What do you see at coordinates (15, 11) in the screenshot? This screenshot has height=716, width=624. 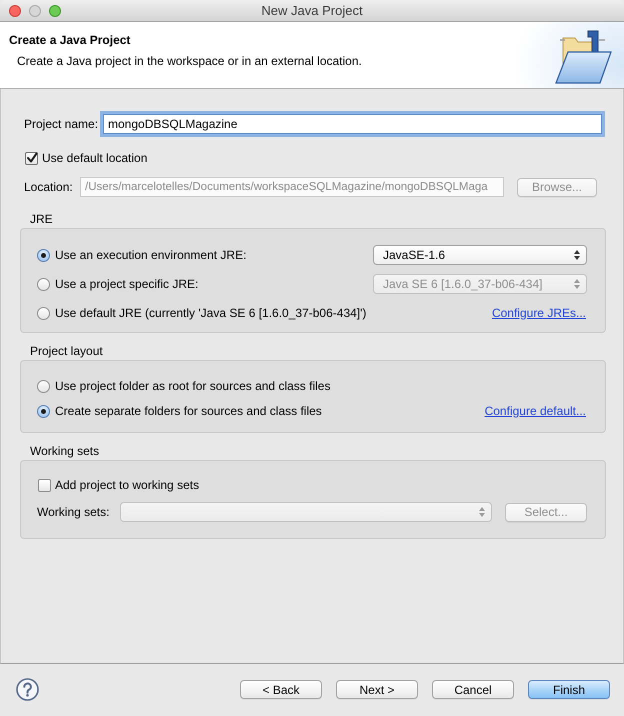 I see `close-icon` at bounding box center [15, 11].